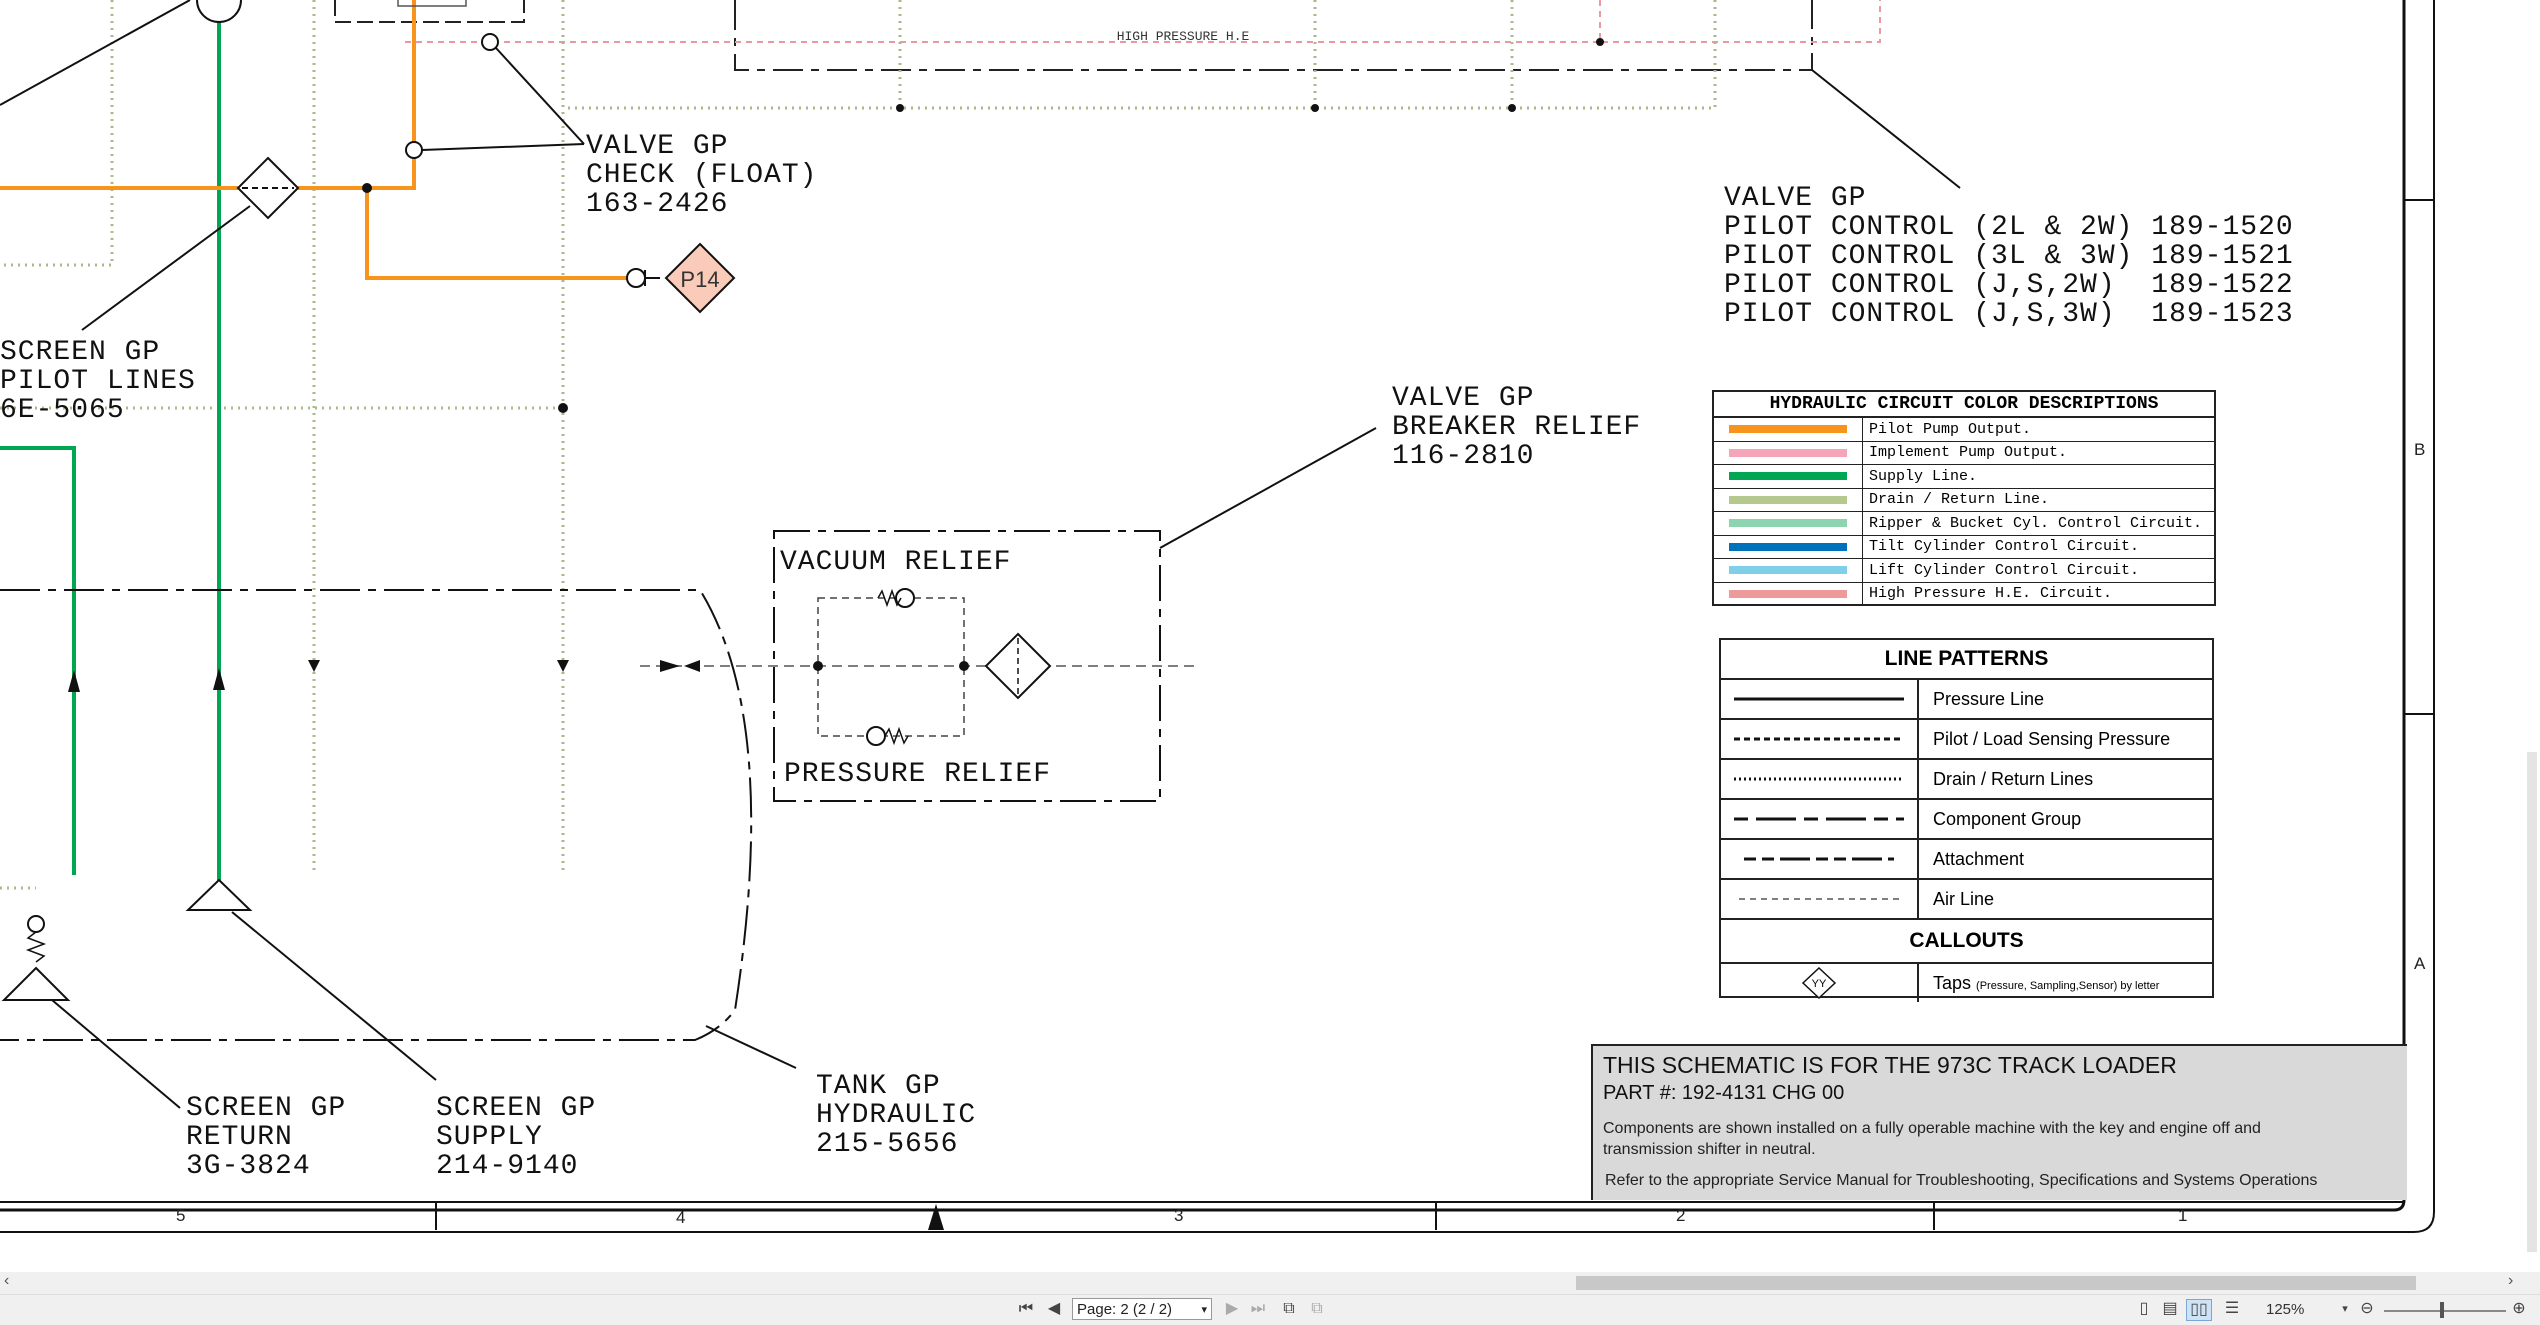 The image size is (2540, 1325). Describe the element at coordinates (918, 774) in the screenshot. I see `label-pressure-relief: PRESSURE RELIEF` at that location.